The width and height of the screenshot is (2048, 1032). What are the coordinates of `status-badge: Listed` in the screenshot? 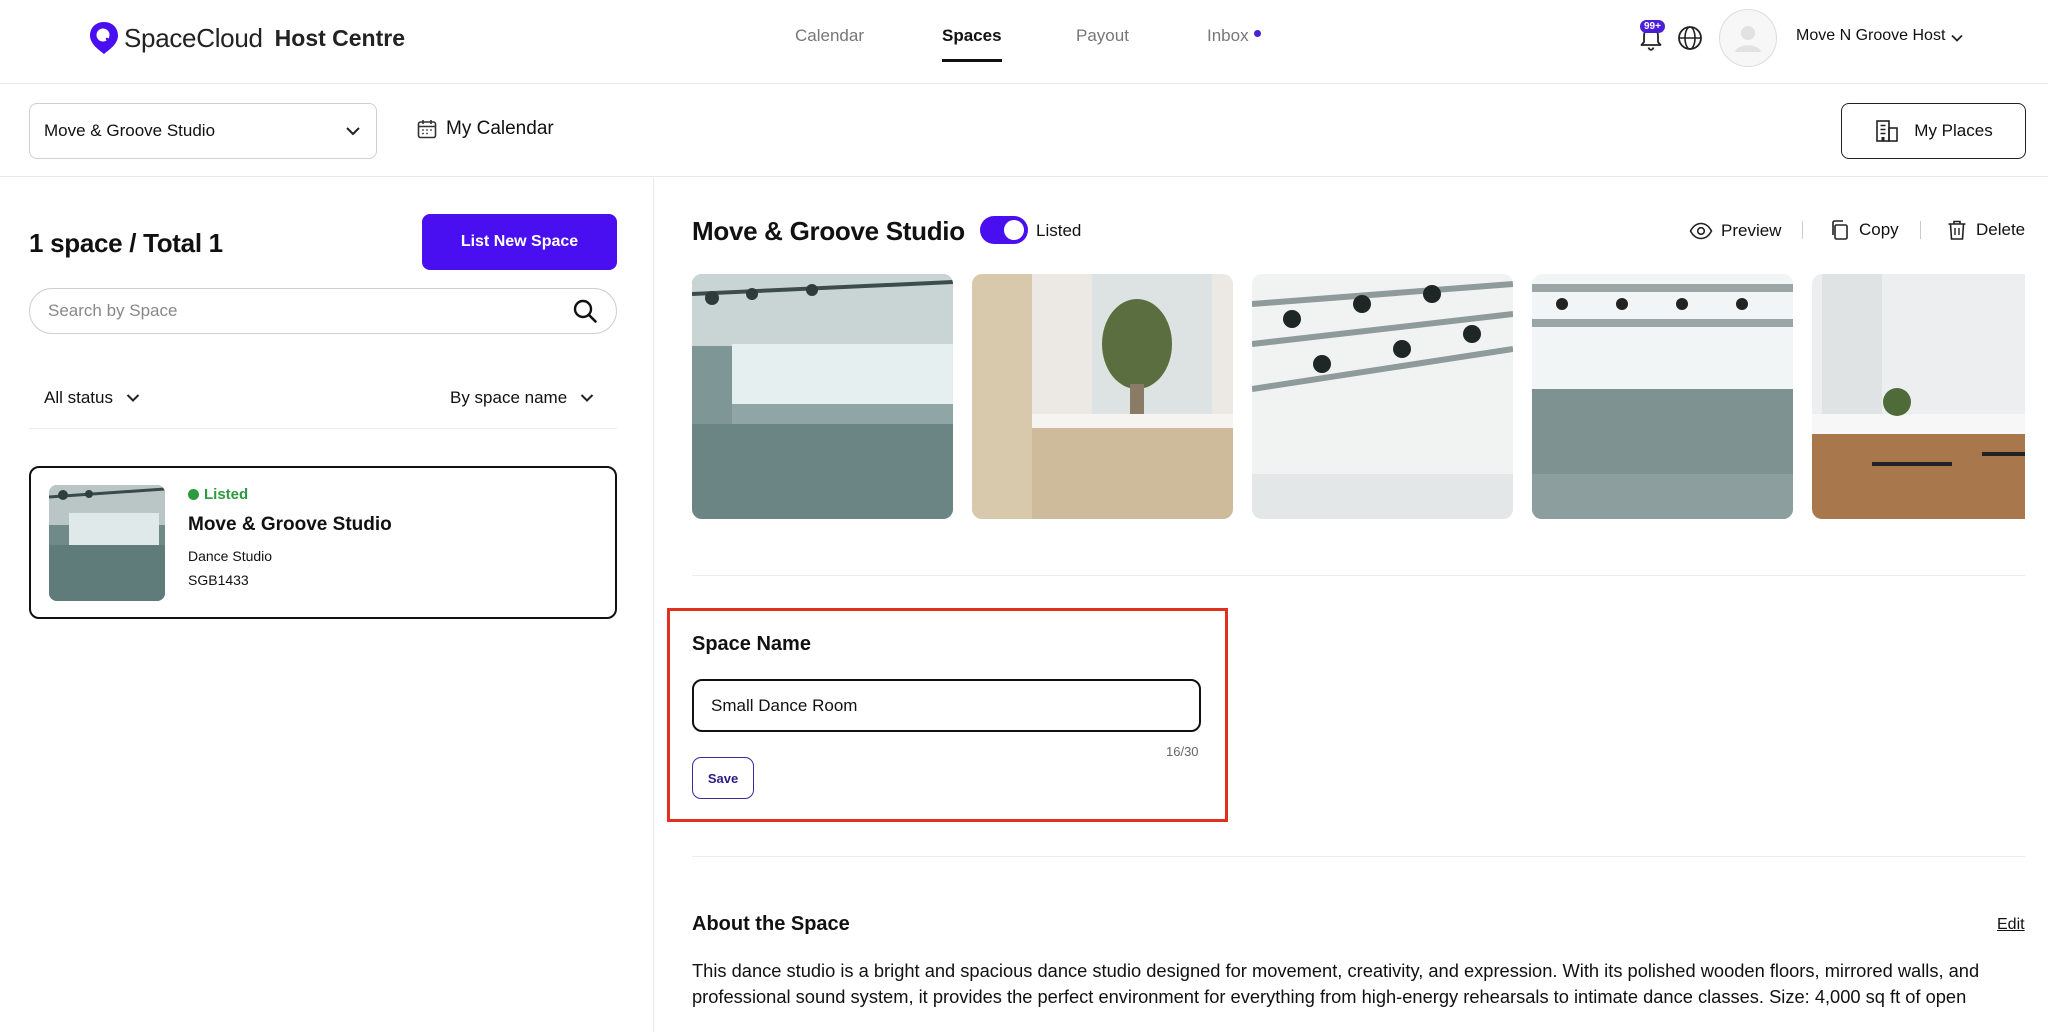 It's located at (218, 494).